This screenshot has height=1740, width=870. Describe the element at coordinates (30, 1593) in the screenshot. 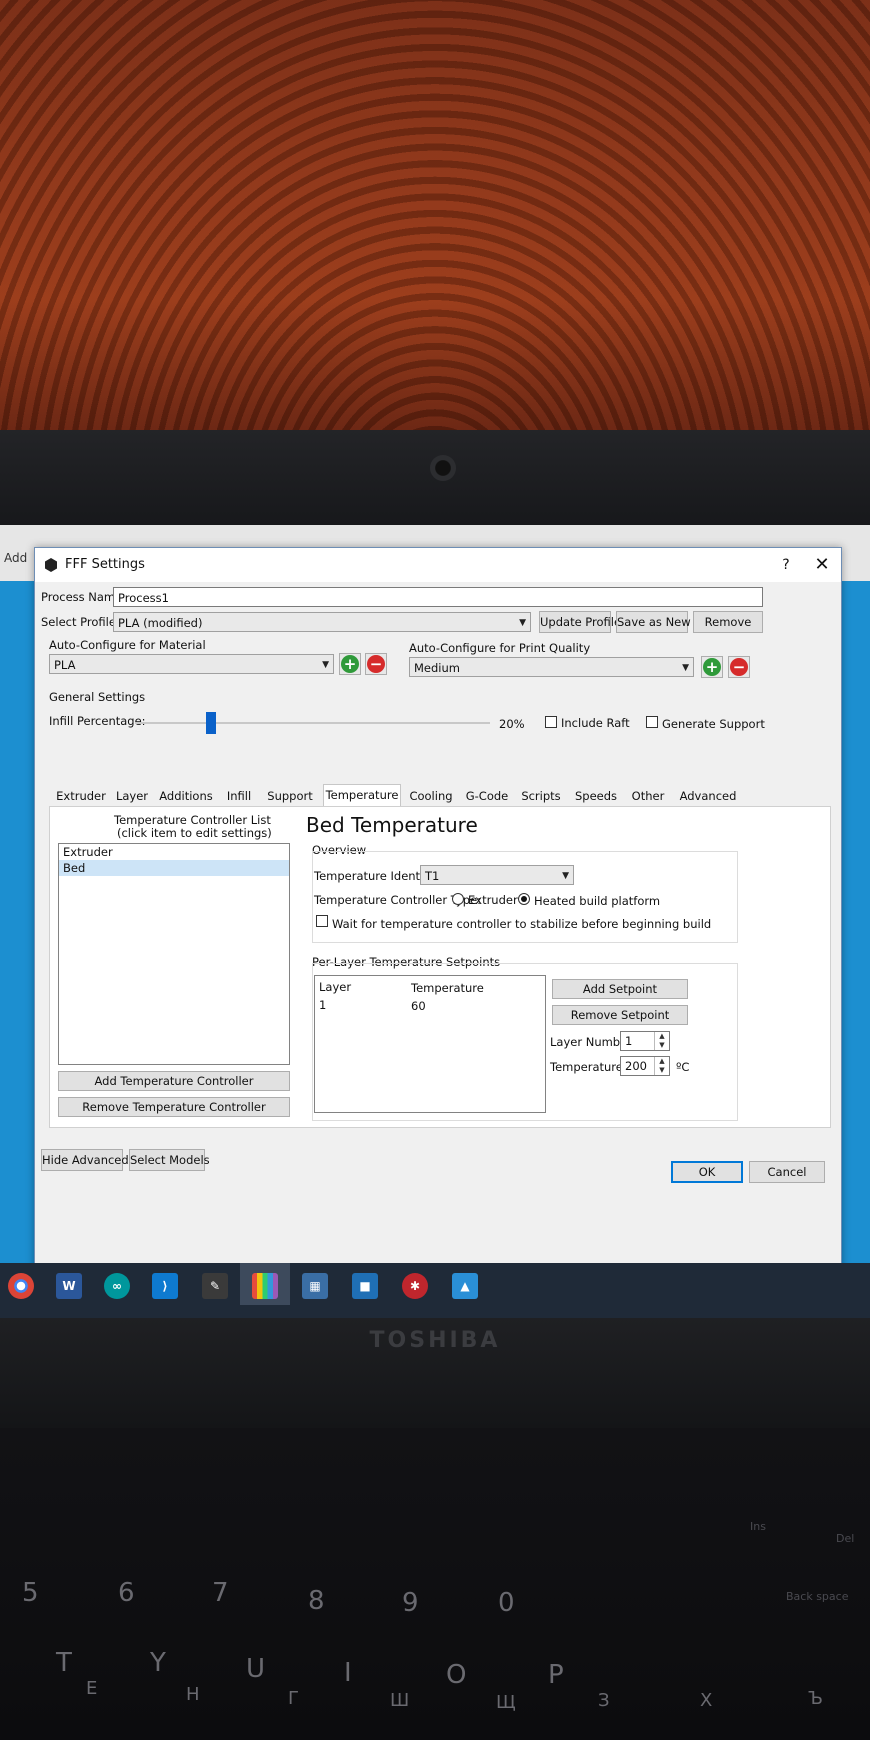

I see `key-5: 5` at that location.